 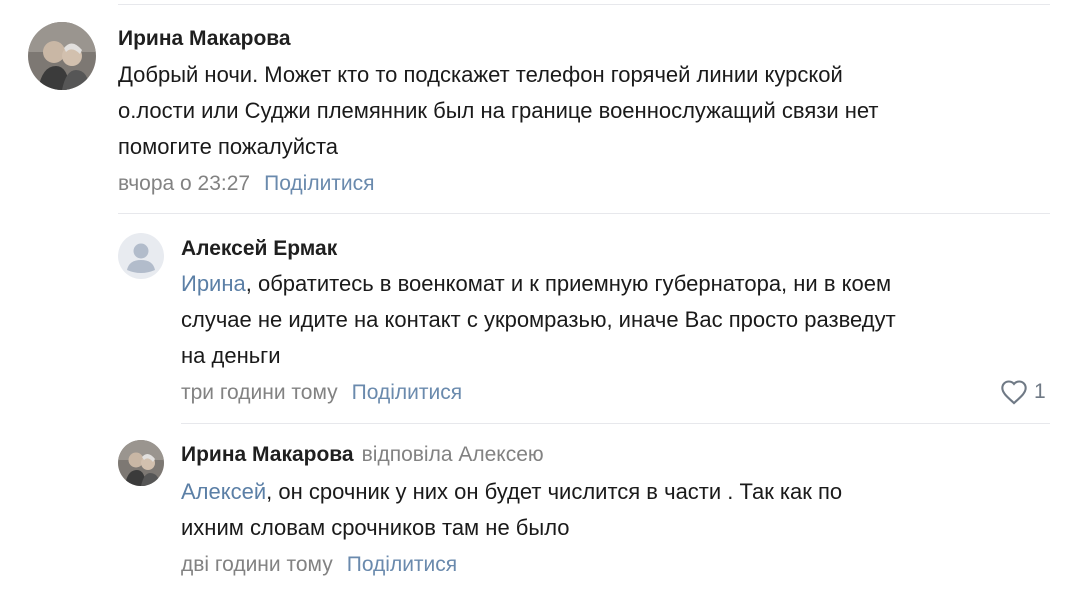 I want to click on replied-to: відповіла Алексею, so click(x=453, y=454).